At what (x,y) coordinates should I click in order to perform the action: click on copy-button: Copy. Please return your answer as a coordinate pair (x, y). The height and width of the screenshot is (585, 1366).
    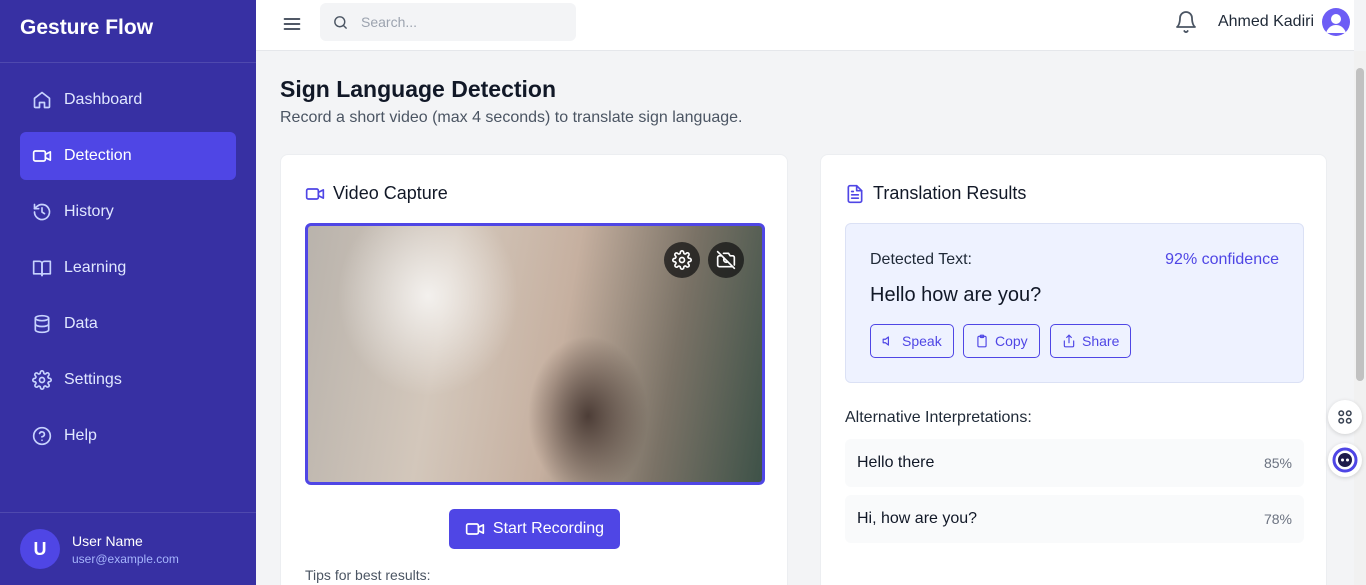
    Looking at the image, I should click on (1001, 341).